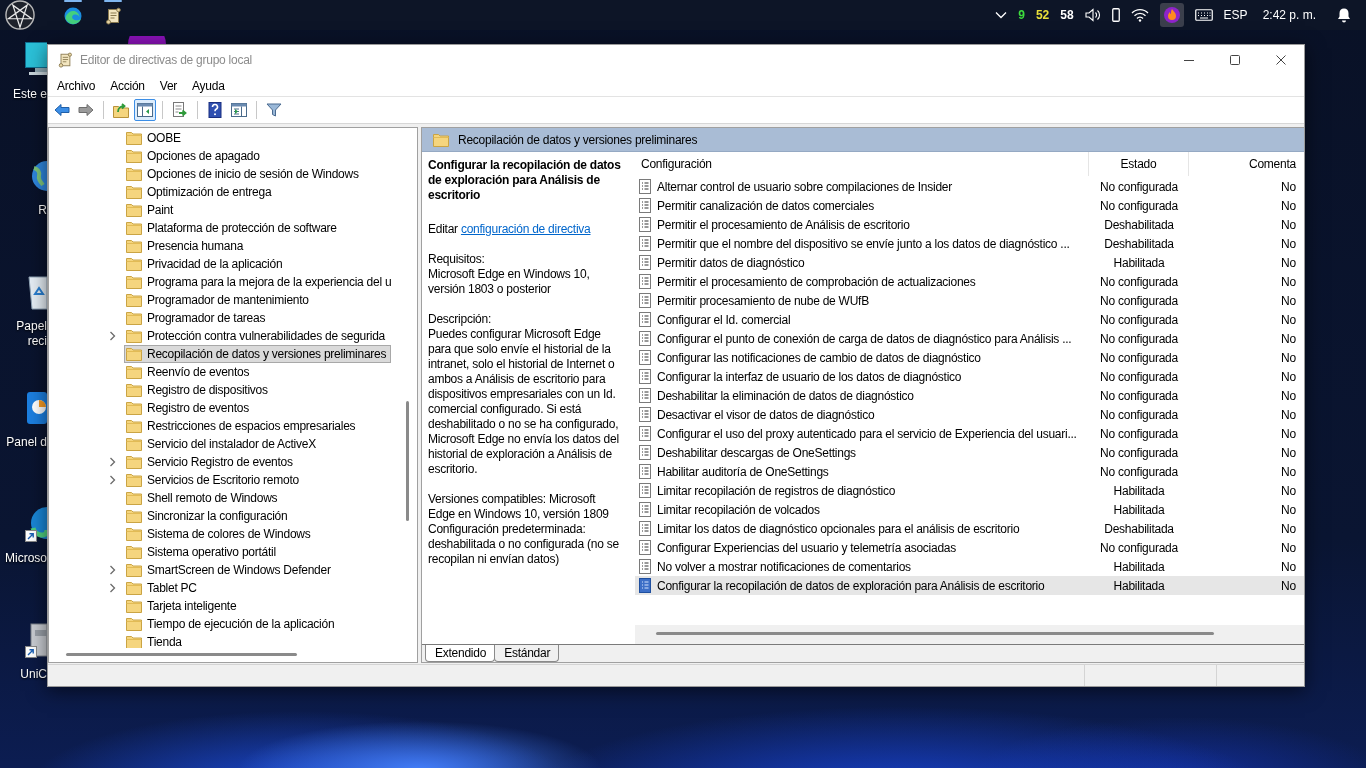 This screenshot has width=1366, height=768. What do you see at coordinates (73, 16) in the screenshot?
I see `swirl-icon` at bounding box center [73, 16].